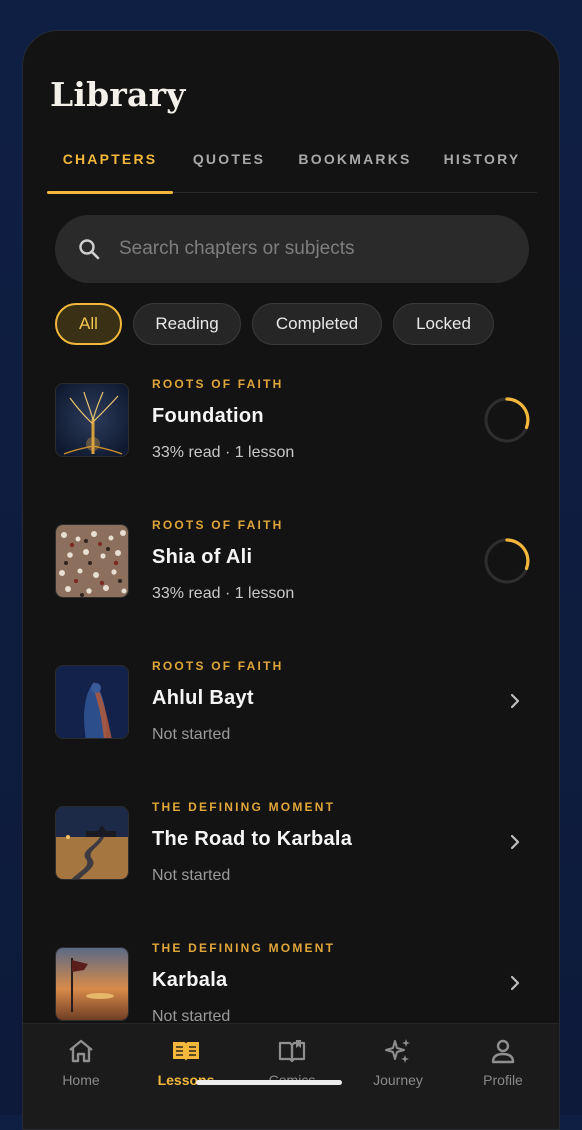 This screenshot has width=582, height=1130. Describe the element at coordinates (110, 169) in the screenshot. I see `tab-chapters: CHAPTERS` at that location.